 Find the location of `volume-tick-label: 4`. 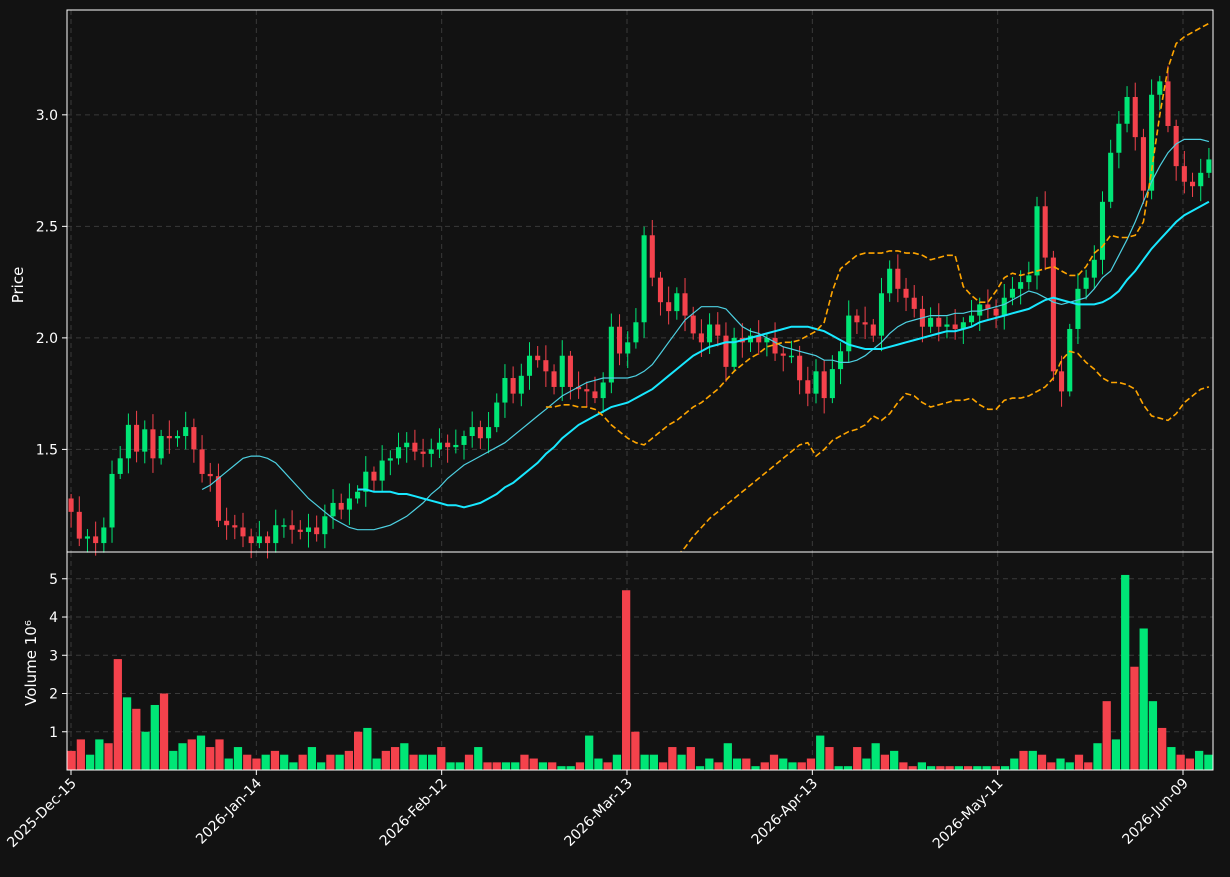

volume-tick-label: 4 is located at coordinates (53, 618).